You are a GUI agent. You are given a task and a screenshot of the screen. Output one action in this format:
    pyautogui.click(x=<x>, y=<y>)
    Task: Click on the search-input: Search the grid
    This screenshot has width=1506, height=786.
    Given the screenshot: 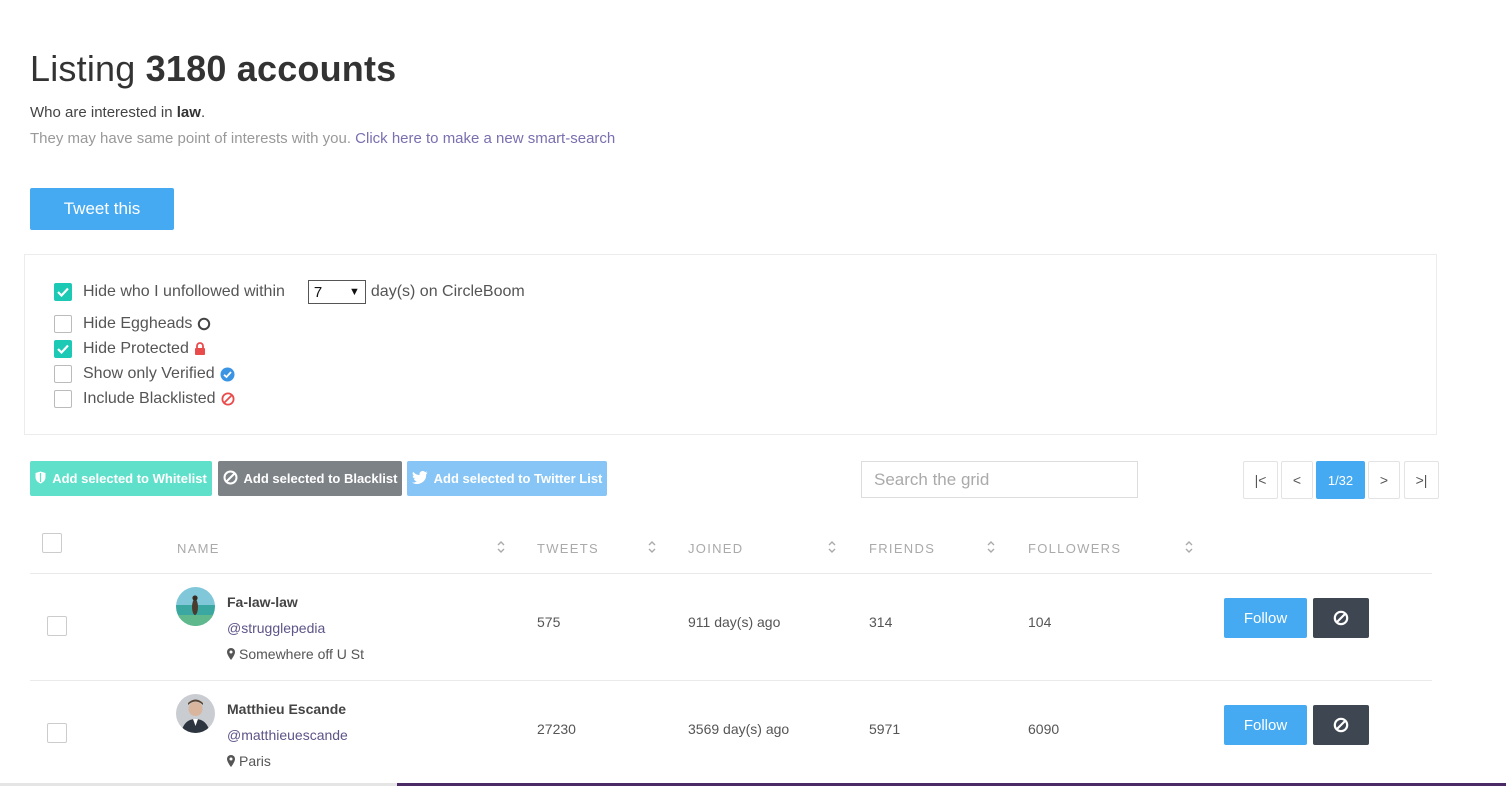 What is the action you would take?
    pyautogui.click(x=999, y=479)
    